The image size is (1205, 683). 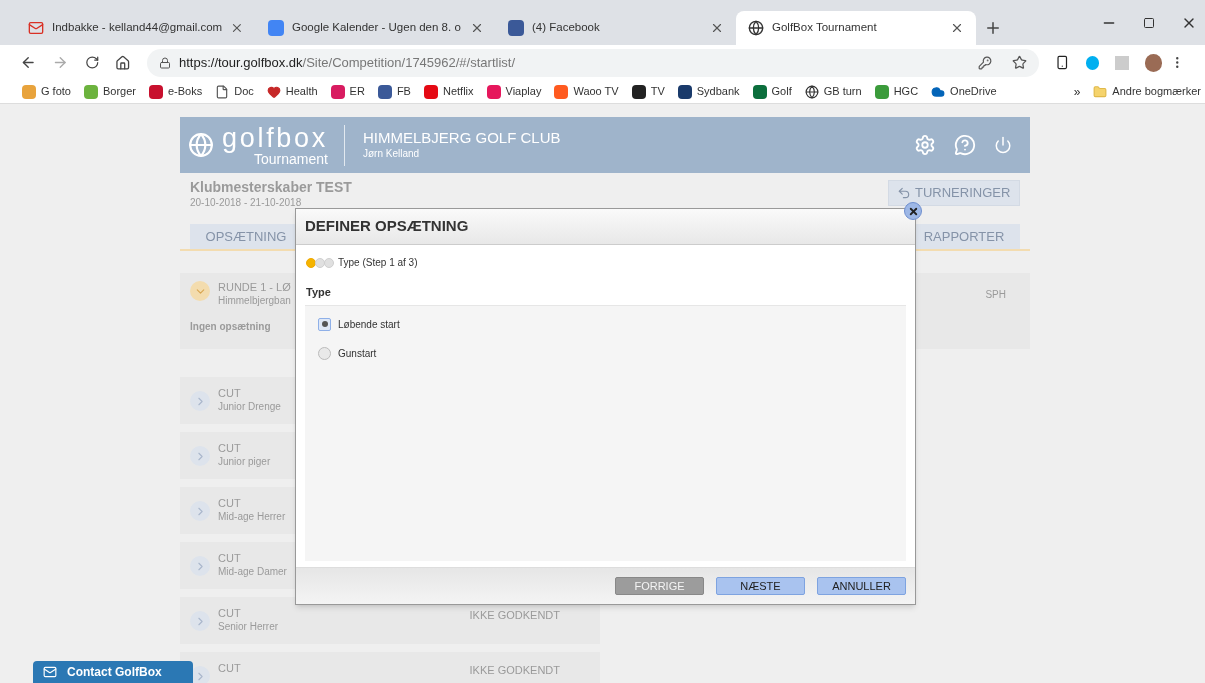 What do you see at coordinates (772, 91) in the screenshot?
I see `bookmark: Golf` at bounding box center [772, 91].